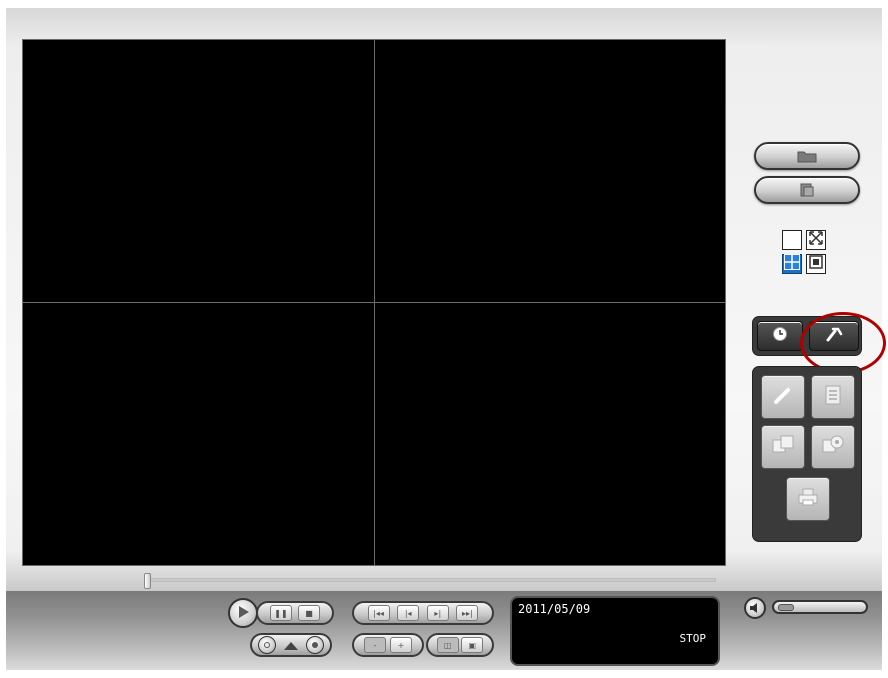  What do you see at coordinates (792, 240) in the screenshot?
I see `single-view-button` at bounding box center [792, 240].